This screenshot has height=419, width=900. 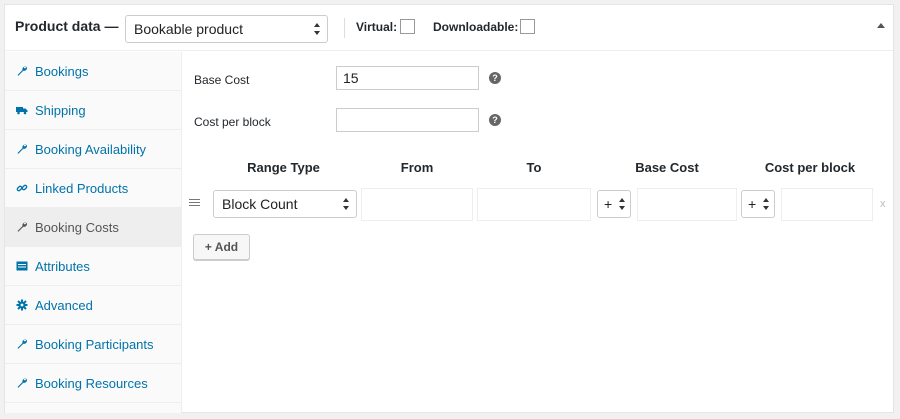 What do you see at coordinates (527, 26) in the screenshot?
I see `downloadable-checkbox` at bounding box center [527, 26].